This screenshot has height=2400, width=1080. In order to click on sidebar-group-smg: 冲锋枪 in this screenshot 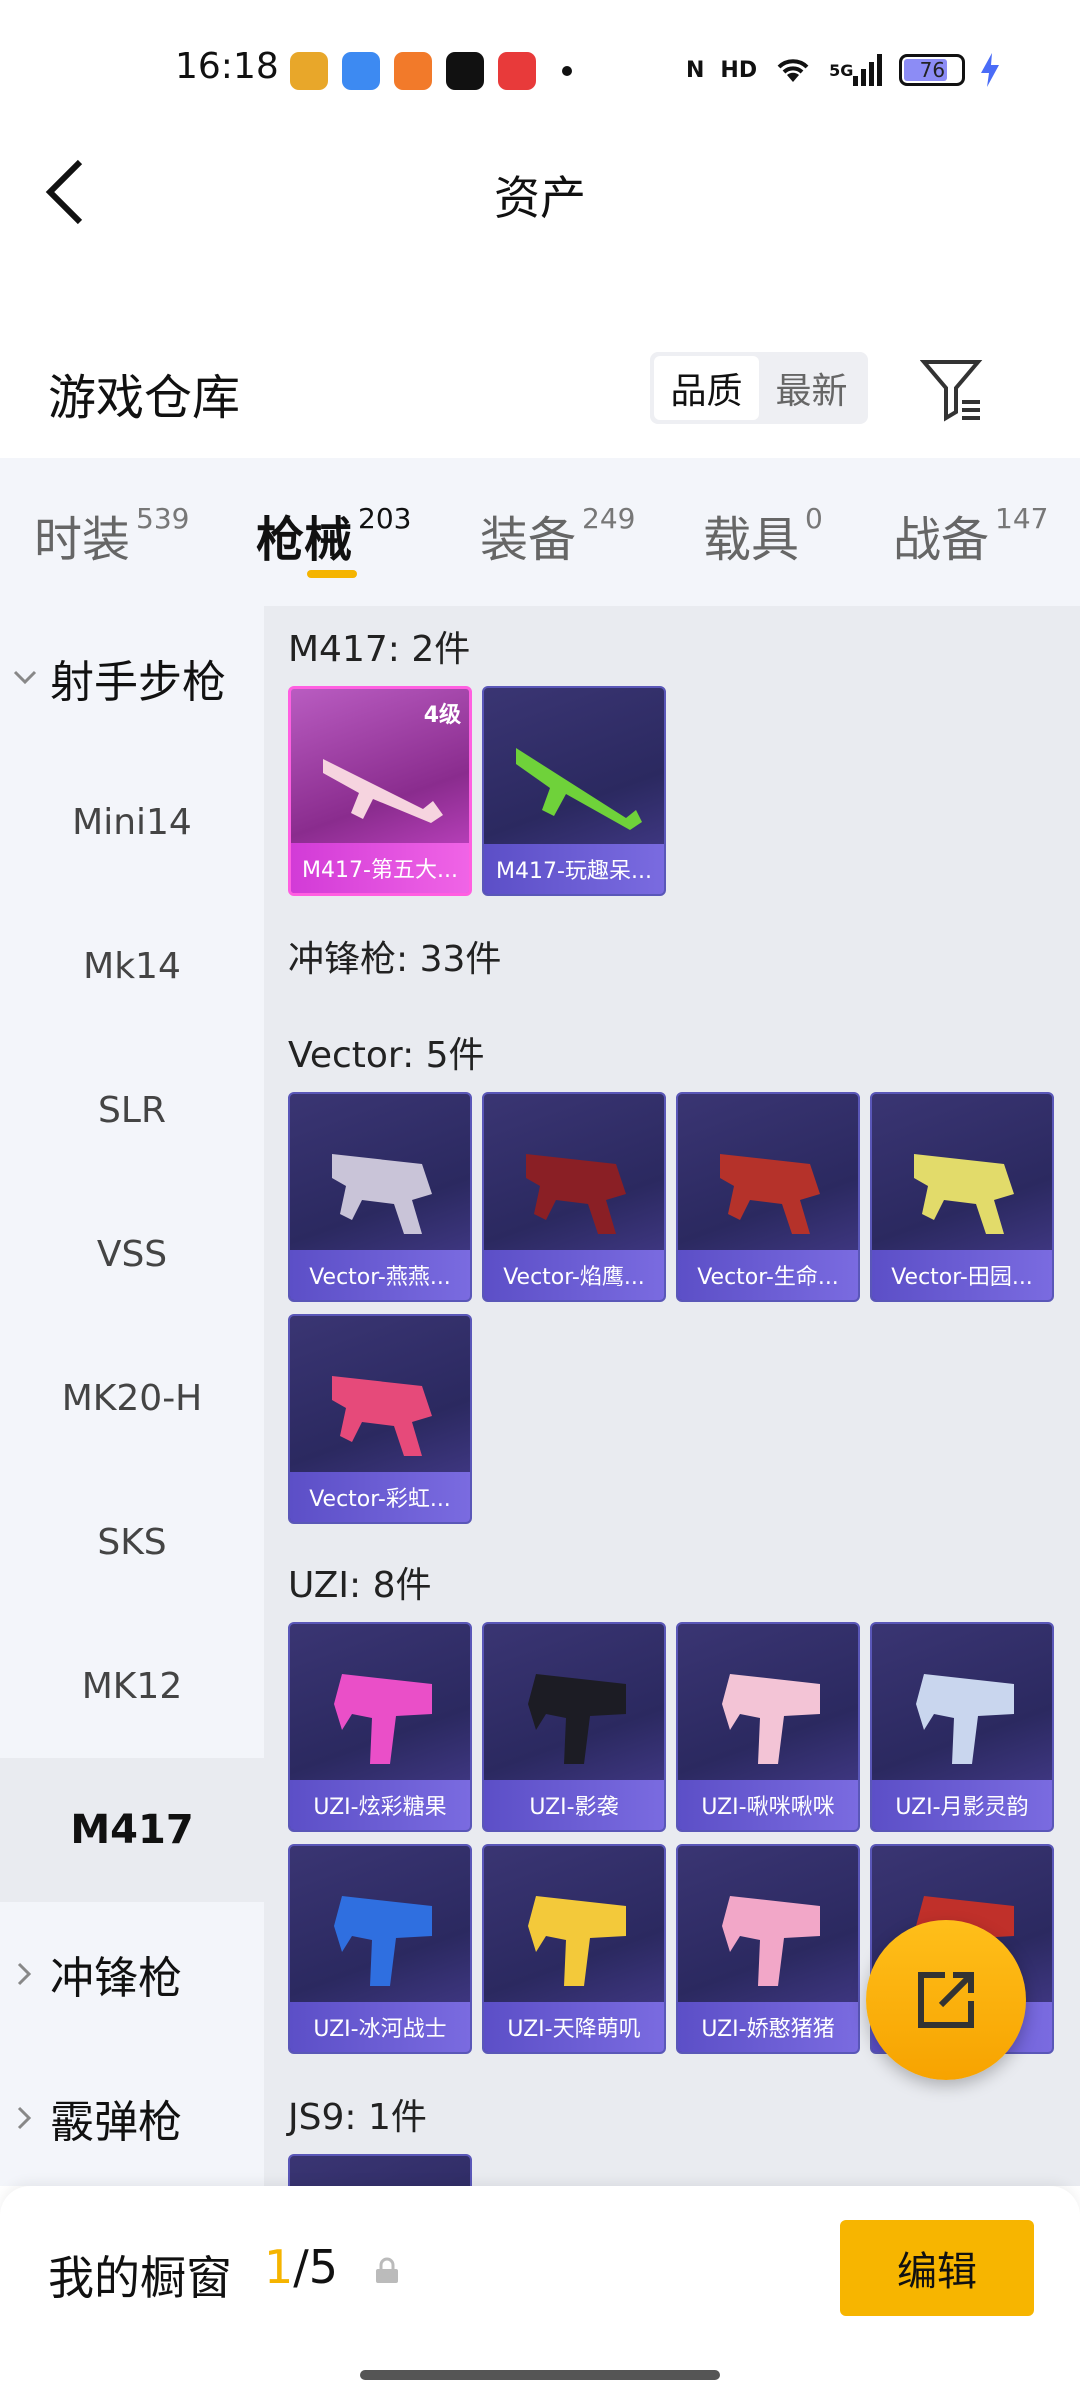, I will do `click(132, 1974)`.